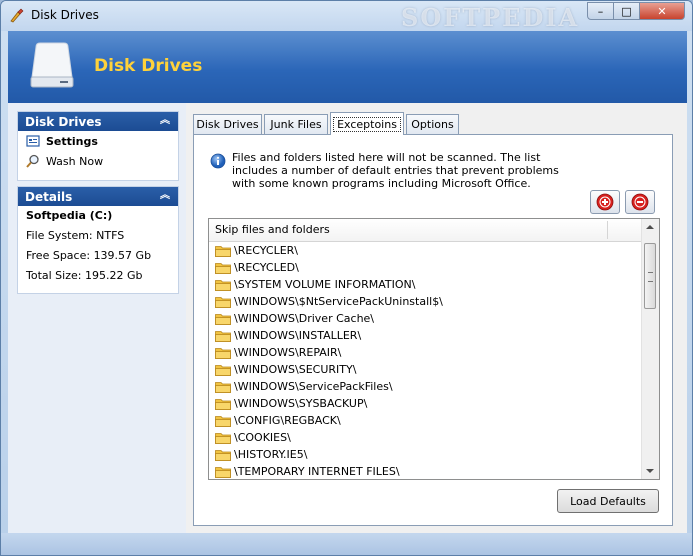 The width and height of the screenshot is (693, 556). I want to click on file-system: File System: NTFS, so click(75, 235).